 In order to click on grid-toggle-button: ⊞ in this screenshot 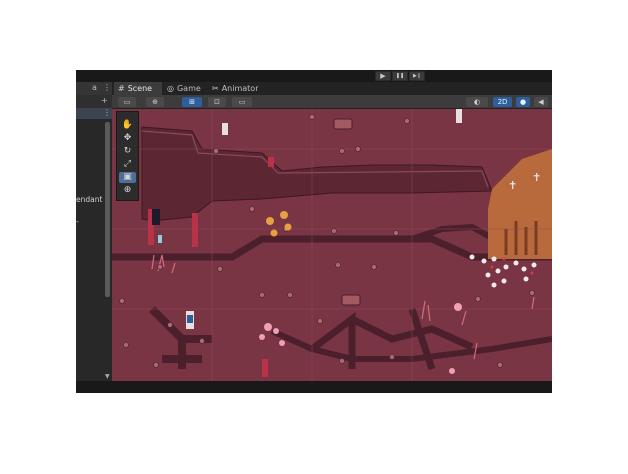, I will do `click(192, 102)`.